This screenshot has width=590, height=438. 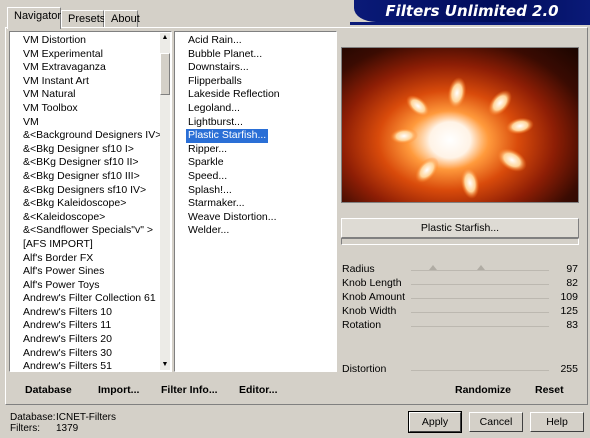 What do you see at coordinates (90, 150) in the screenshot?
I see `list-item: &<Bkg Designer sf10 I>` at bounding box center [90, 150].